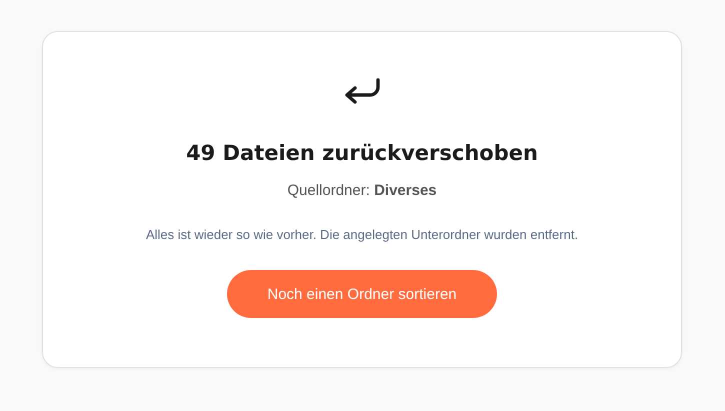 This screenshot has height=411, width=725. I want to click on title: 49 Dateien zurückverschoben, so click(362, 153).